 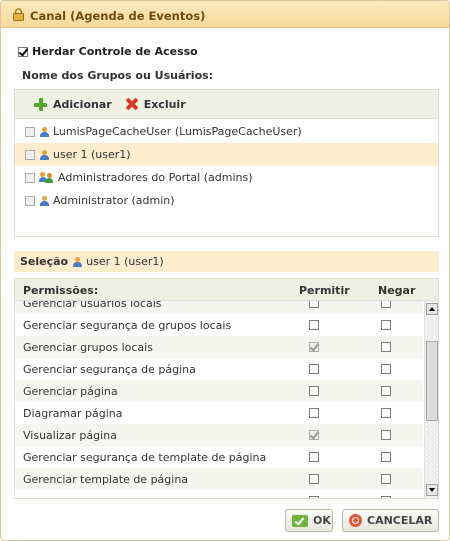 What do you see at coordinates (397, 290) in the screenshot?
I see `deny-column-header: Negar` at bounding box center [397, 290].